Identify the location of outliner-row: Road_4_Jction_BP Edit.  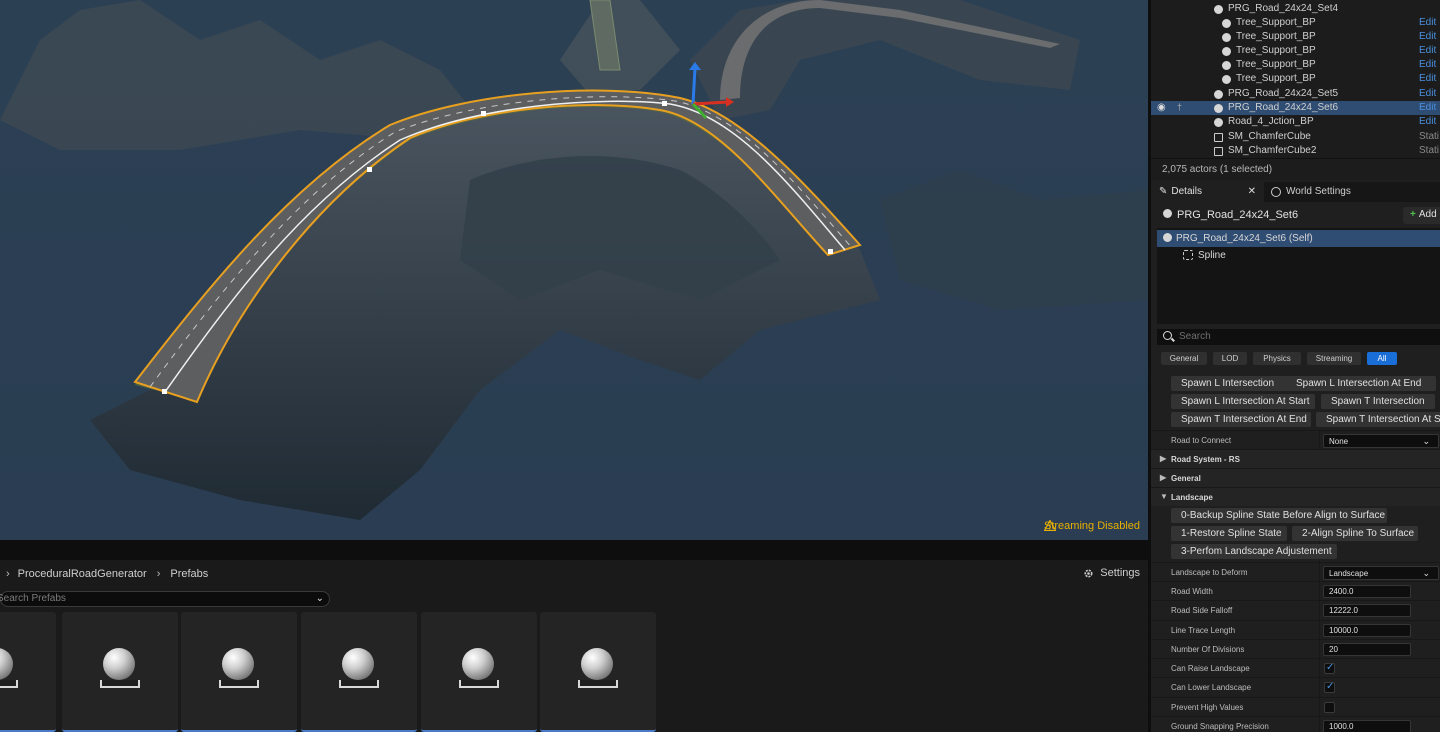
(1295, 122).